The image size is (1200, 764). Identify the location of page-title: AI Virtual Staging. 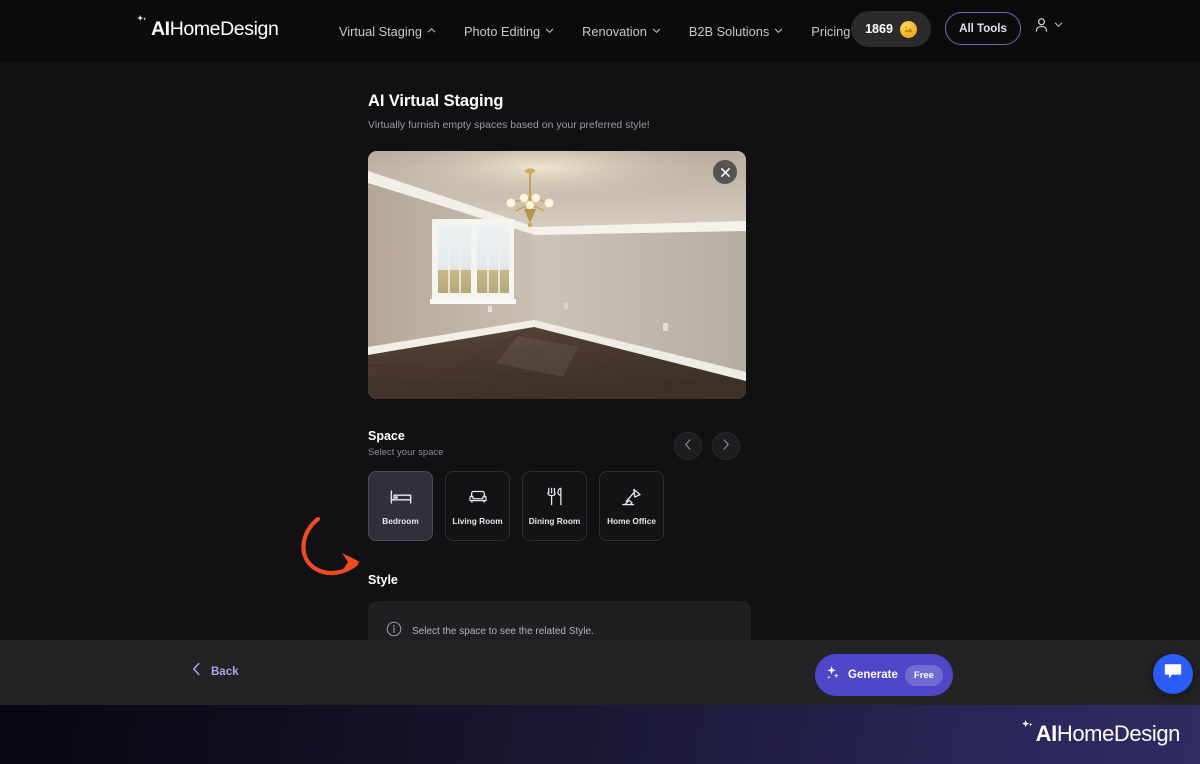
(436, 101).